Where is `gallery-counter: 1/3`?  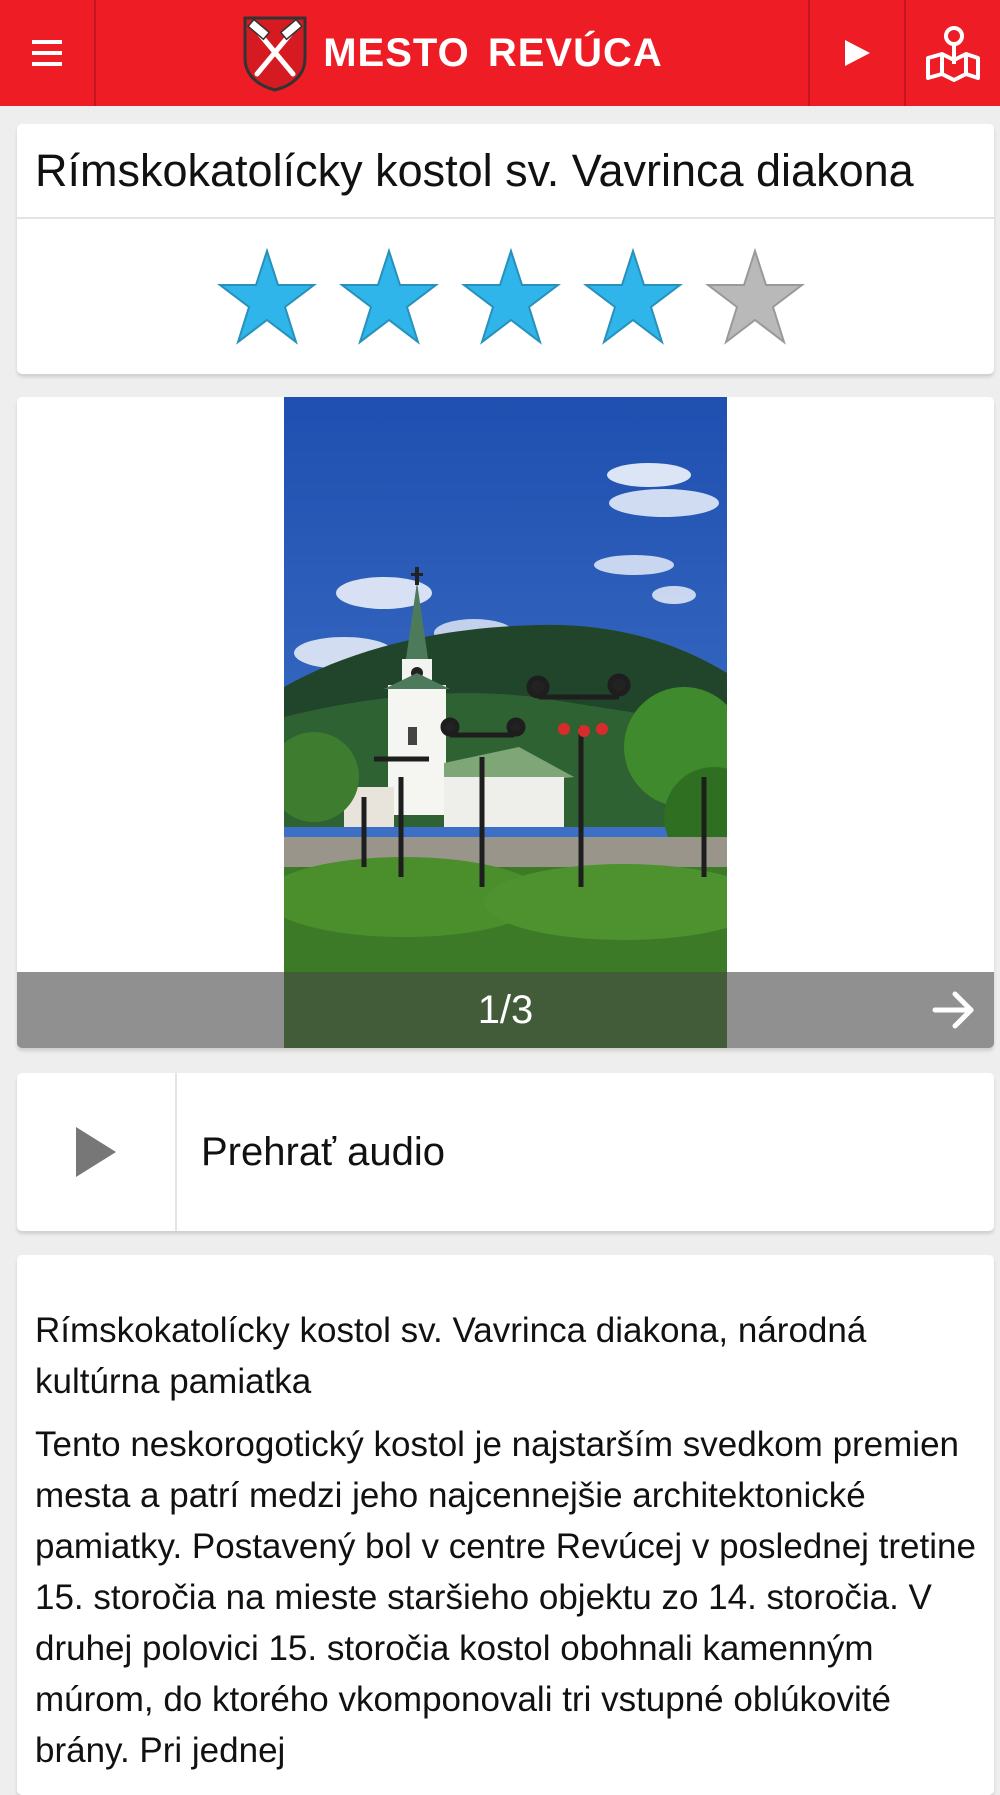 gallery-counter: 1/3 is located at coordinates (505, 1009).